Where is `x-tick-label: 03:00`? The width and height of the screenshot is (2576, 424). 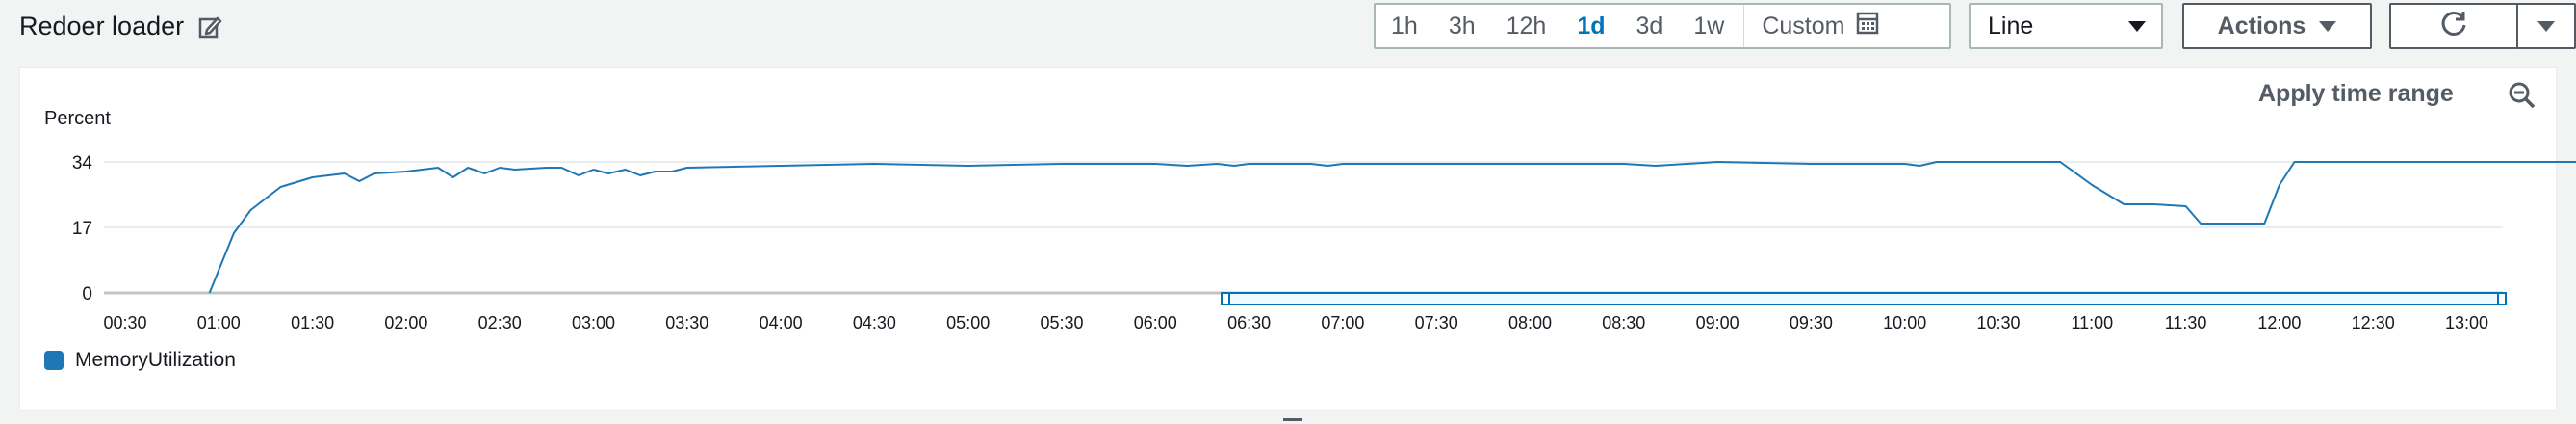 x-tick-label: 03:00 is located at coordinates (594, 322).